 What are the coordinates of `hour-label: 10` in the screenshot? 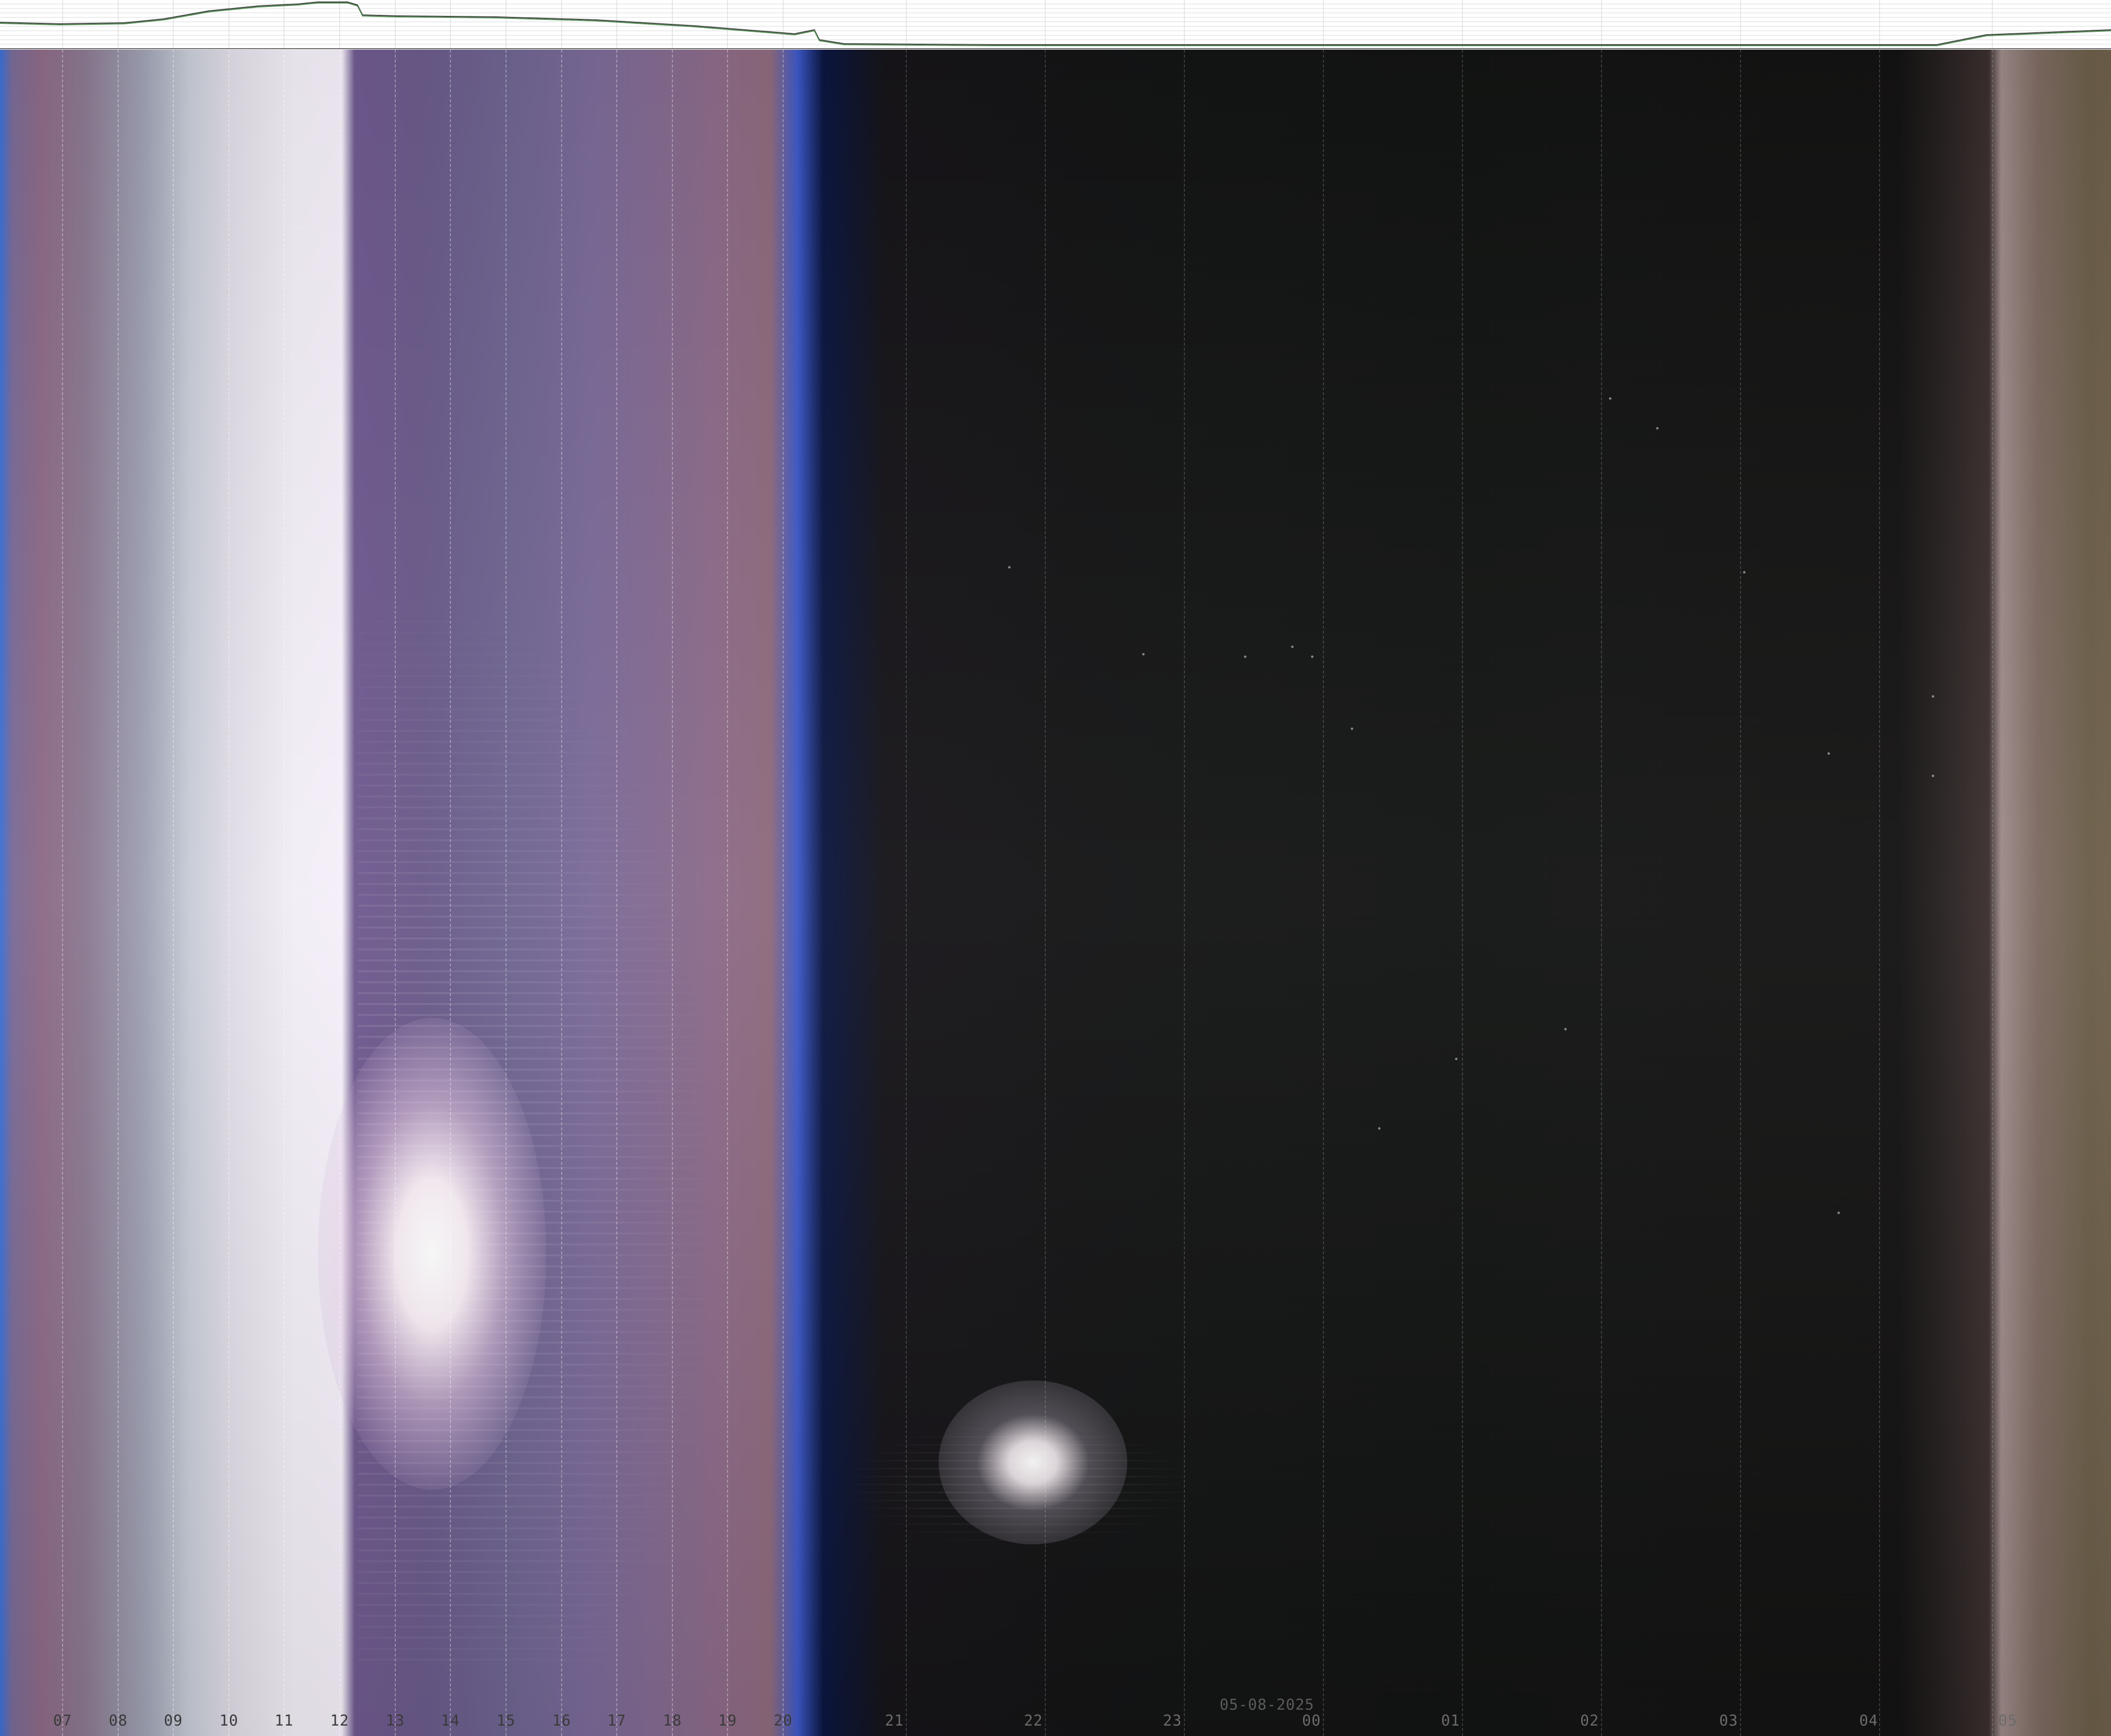 It's located at (229, 1721).